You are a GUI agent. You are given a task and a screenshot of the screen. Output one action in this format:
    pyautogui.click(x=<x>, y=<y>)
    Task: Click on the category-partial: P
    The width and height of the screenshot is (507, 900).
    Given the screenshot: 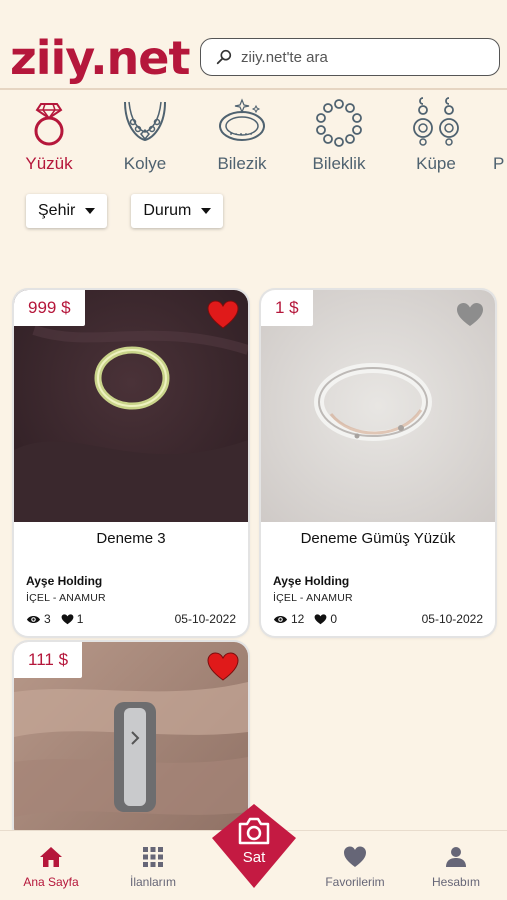 What is the action you would take?
    pyautogui.click(x=500, y=135)
    